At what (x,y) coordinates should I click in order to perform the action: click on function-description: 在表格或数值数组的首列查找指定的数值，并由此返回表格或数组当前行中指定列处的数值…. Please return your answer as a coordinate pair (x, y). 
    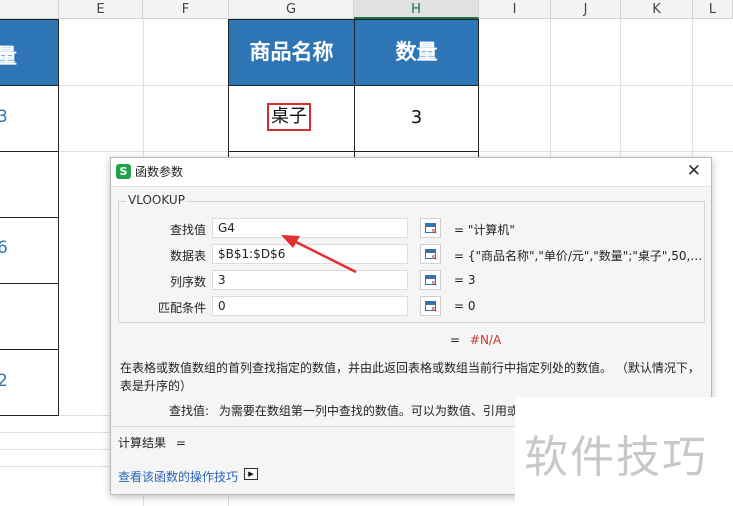
    Looking at the image, I should click on (410, 377).